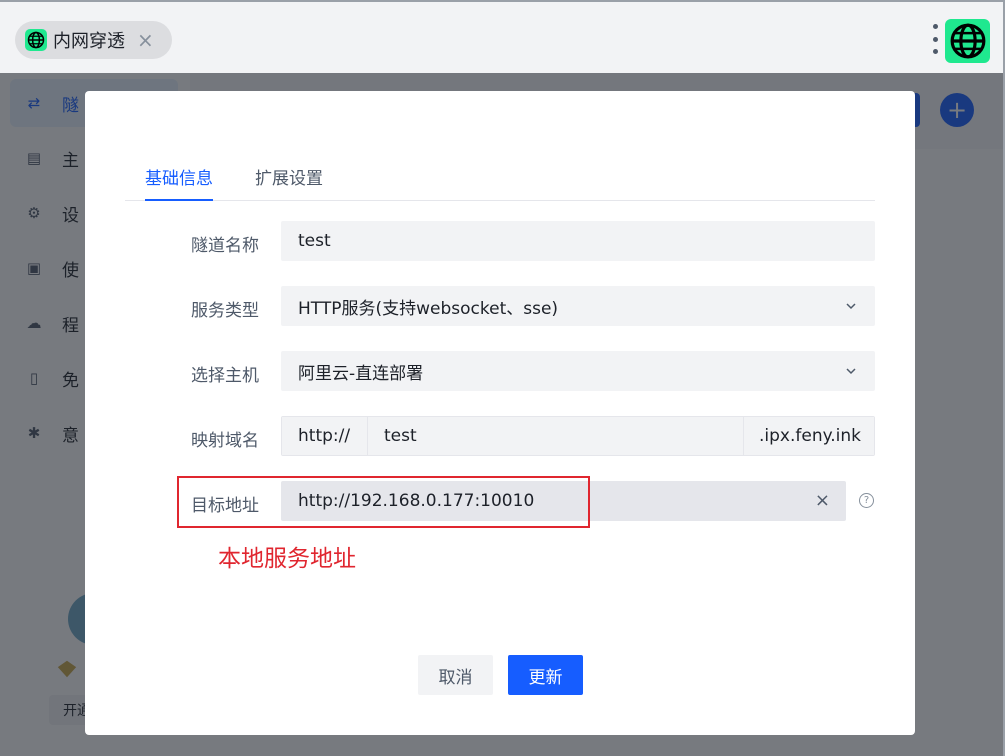 The width and height of the screenshot is (1005, 756). I want to click on more-menu-icon, so click(935, 39).